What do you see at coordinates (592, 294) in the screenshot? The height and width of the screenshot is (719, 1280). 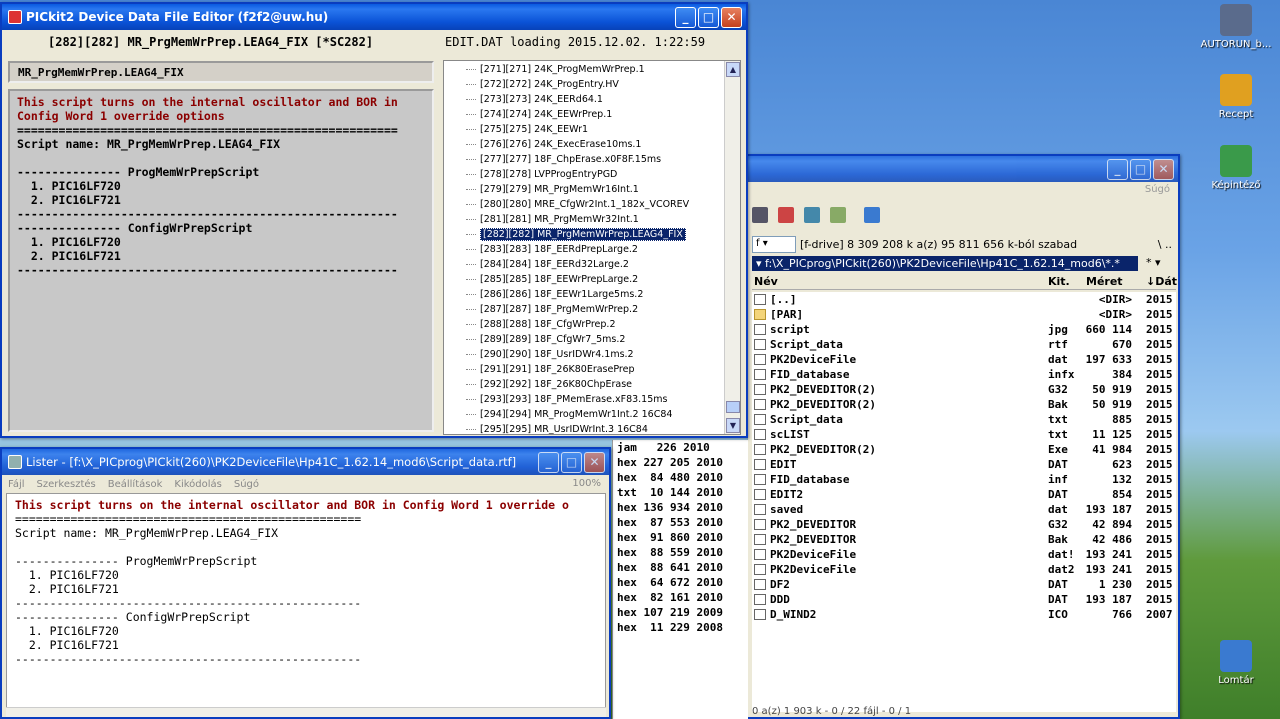 I see `script-list-item: [286][286] 18F_EEWr1Large5ms.2` at bounding box center [592, 294].